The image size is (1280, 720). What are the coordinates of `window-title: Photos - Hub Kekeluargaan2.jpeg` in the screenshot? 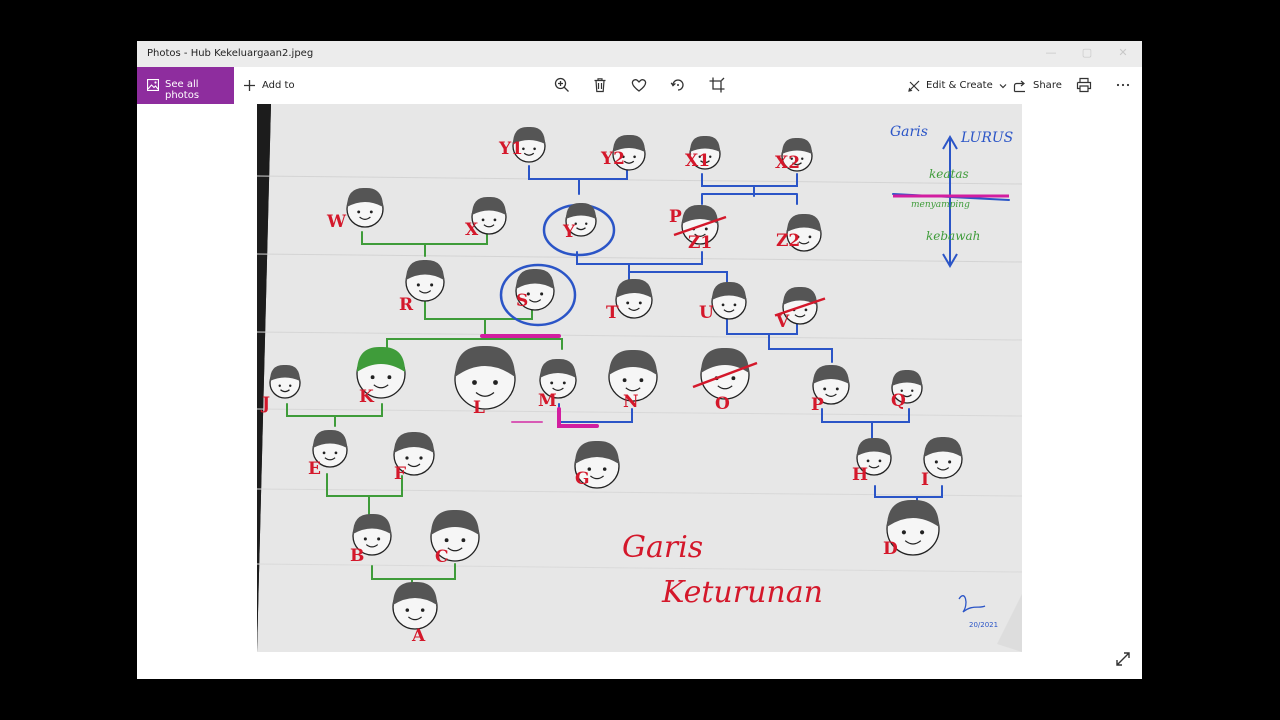 It's located at (230, 53).